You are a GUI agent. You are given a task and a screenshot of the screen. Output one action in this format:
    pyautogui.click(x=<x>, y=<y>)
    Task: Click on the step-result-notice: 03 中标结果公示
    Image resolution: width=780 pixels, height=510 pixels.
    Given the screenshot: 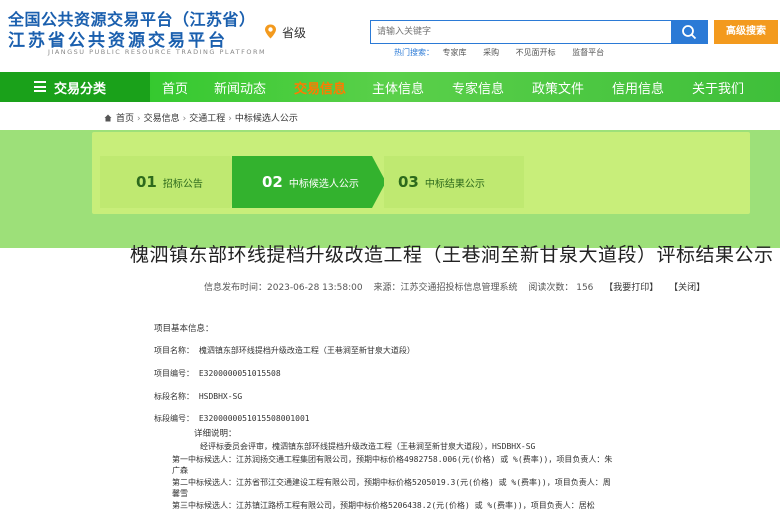 What is the action you would take?
    pyautogui.click(x=454, y=182)
    